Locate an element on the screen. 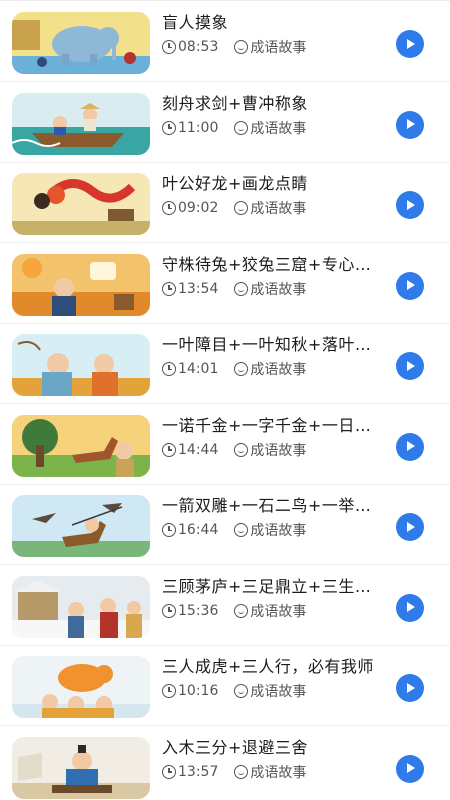  story-row: 盲人摸象 08:53 成语故事 is located at coordinates (225, 42).